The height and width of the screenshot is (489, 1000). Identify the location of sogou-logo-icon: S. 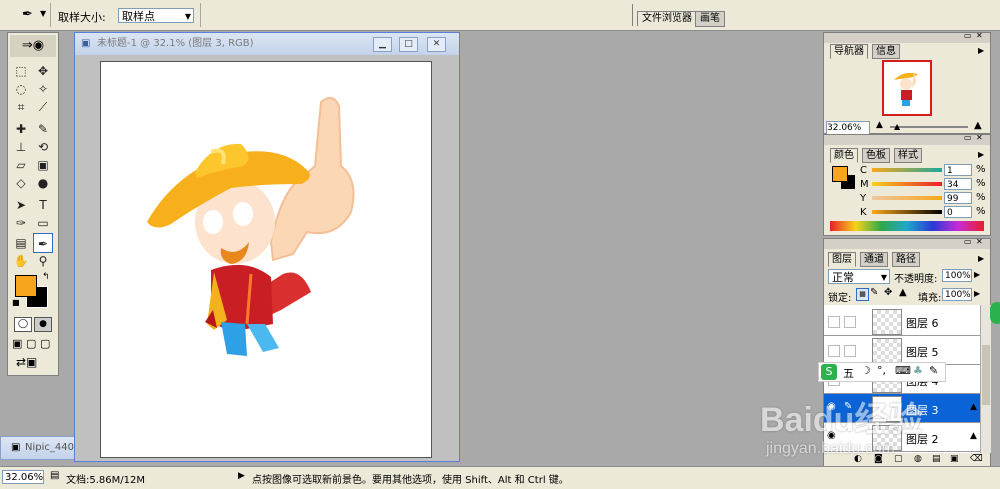
(829, 372).